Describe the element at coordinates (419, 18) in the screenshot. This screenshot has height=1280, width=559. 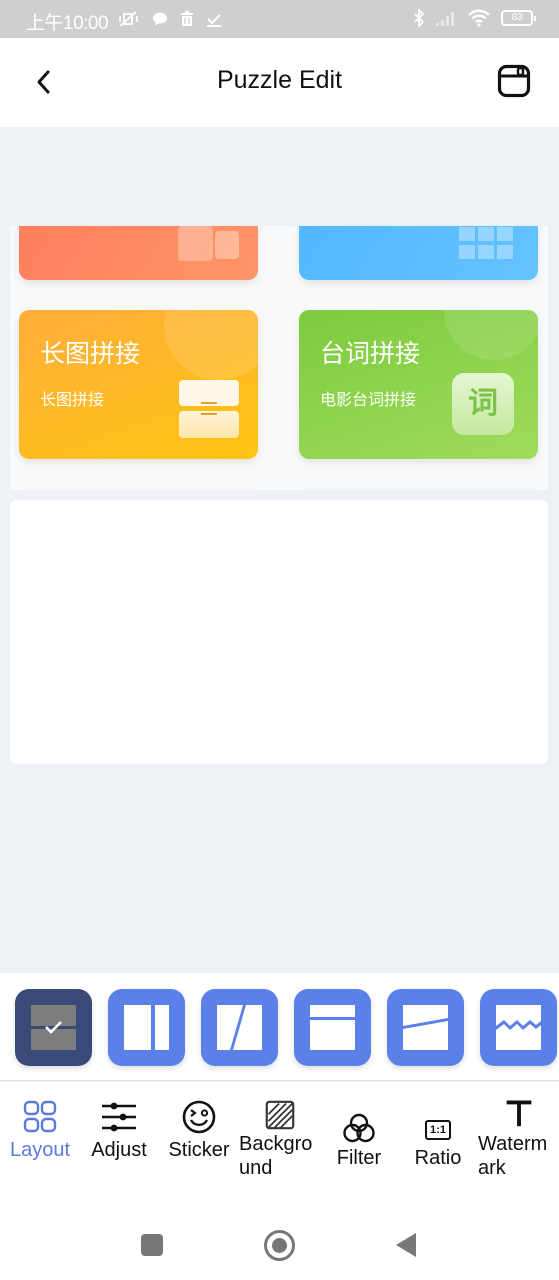
I see `bluetooth-icon` at that location.